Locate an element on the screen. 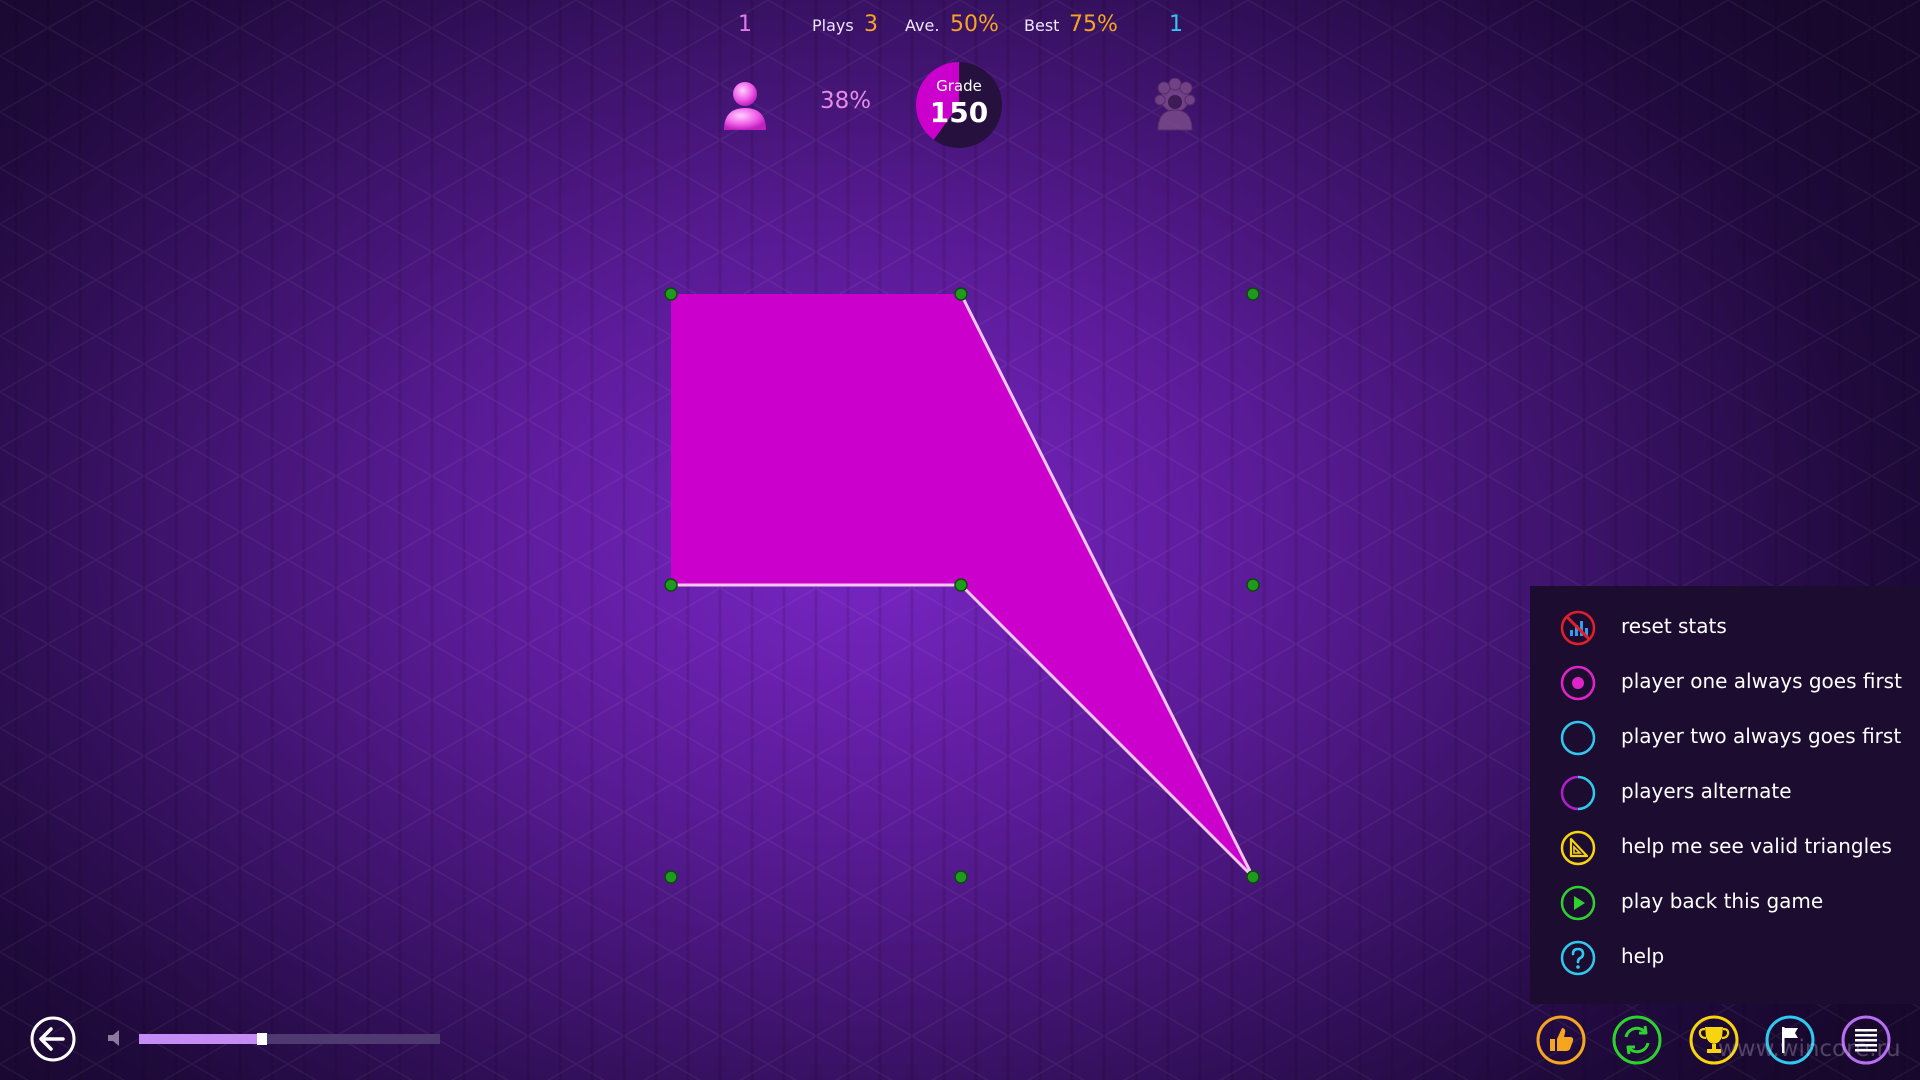 The image size is (1920, 1080). claimed-square is located at coordinates (816, 439).